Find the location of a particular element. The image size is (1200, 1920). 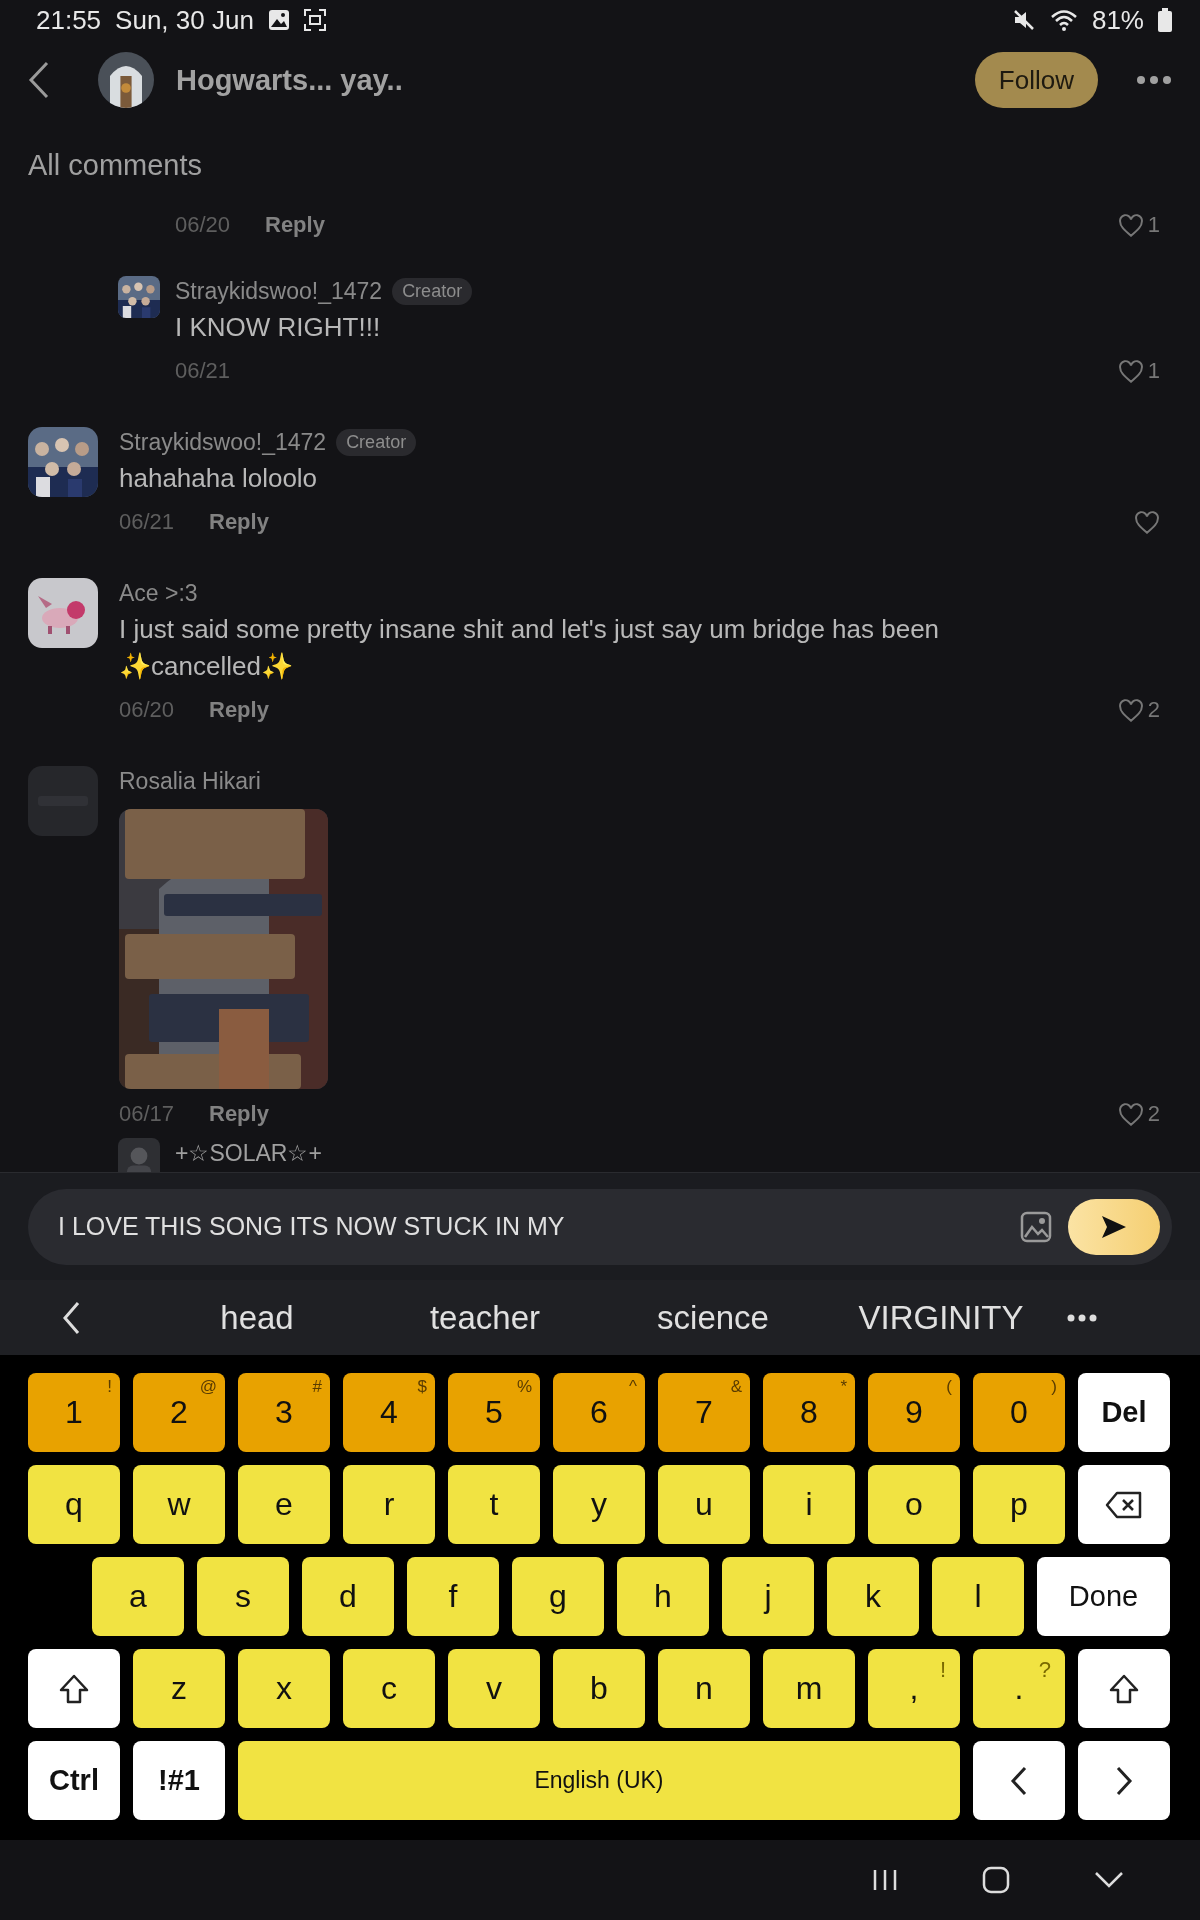

image-icon is located at coordinates (1036, 1226).